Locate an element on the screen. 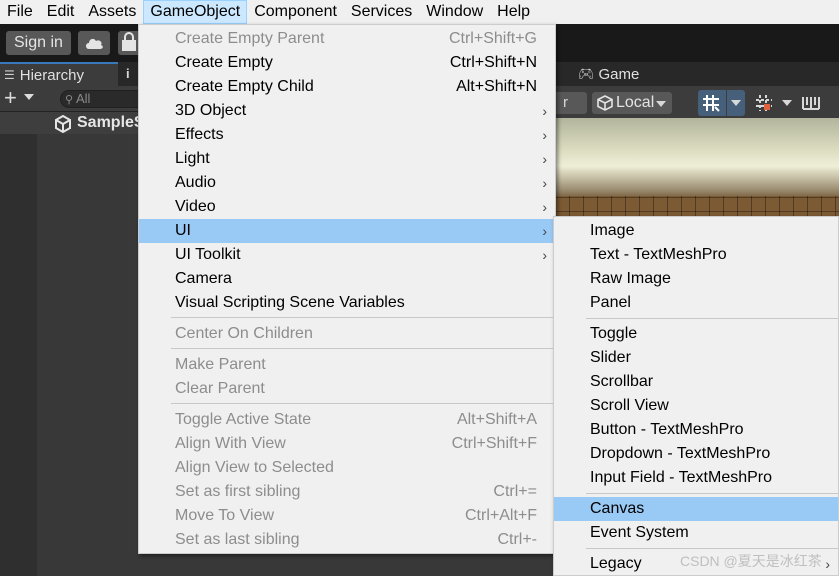 Image resolution: width=839 pixels, height=576 pixels. submenu-item-scroll-view: Scroll View is located at coordinates (696, 406).